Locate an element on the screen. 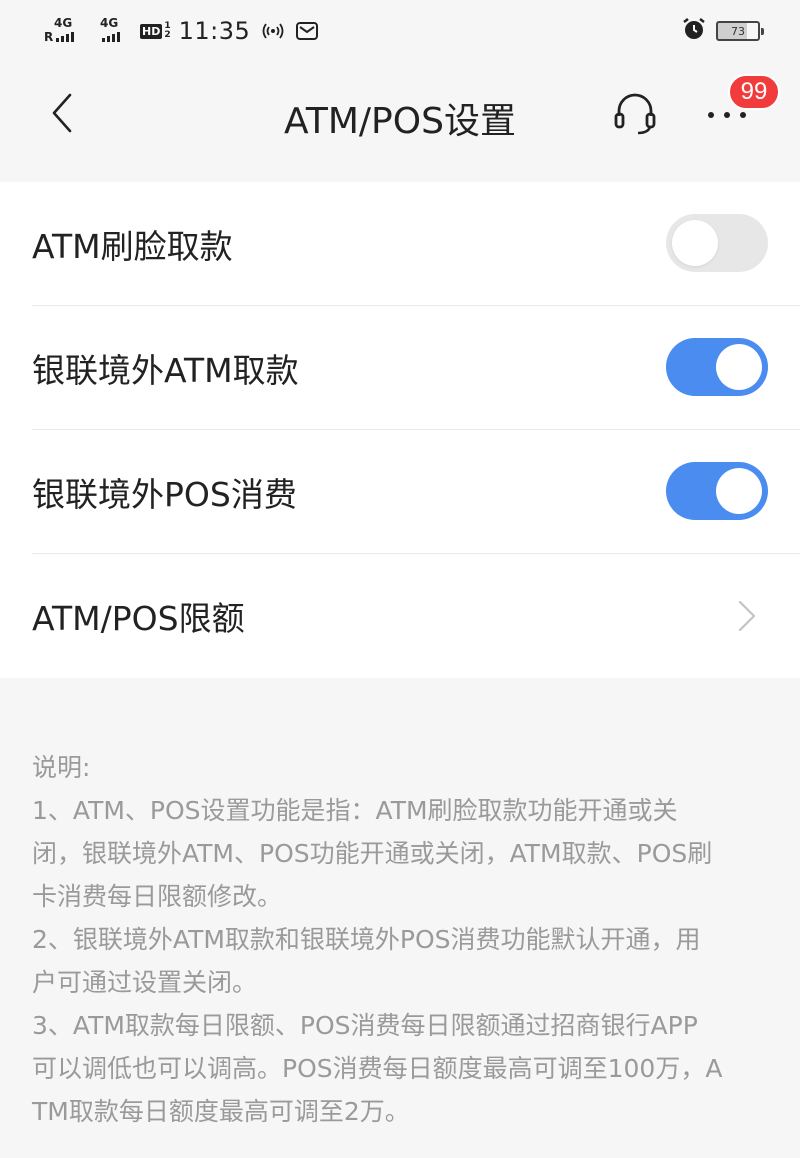 Image resolution: width=800 pixels, height=1158 pixels. setting-row-atm-face-withdrawal: ATM刷脸取款 is located at coordinates (416, 244).